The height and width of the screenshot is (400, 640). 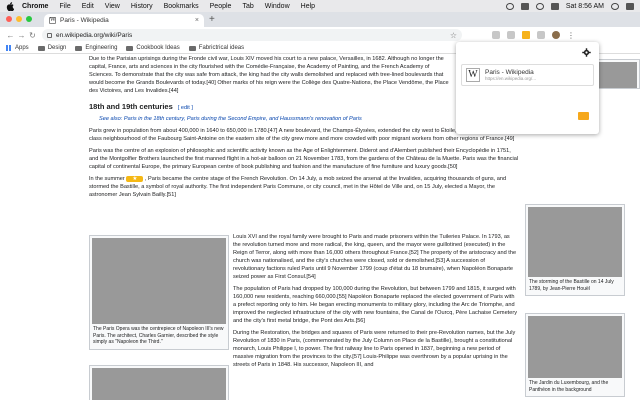 I want to click on profile-avatar, so click(x=556, y=35).